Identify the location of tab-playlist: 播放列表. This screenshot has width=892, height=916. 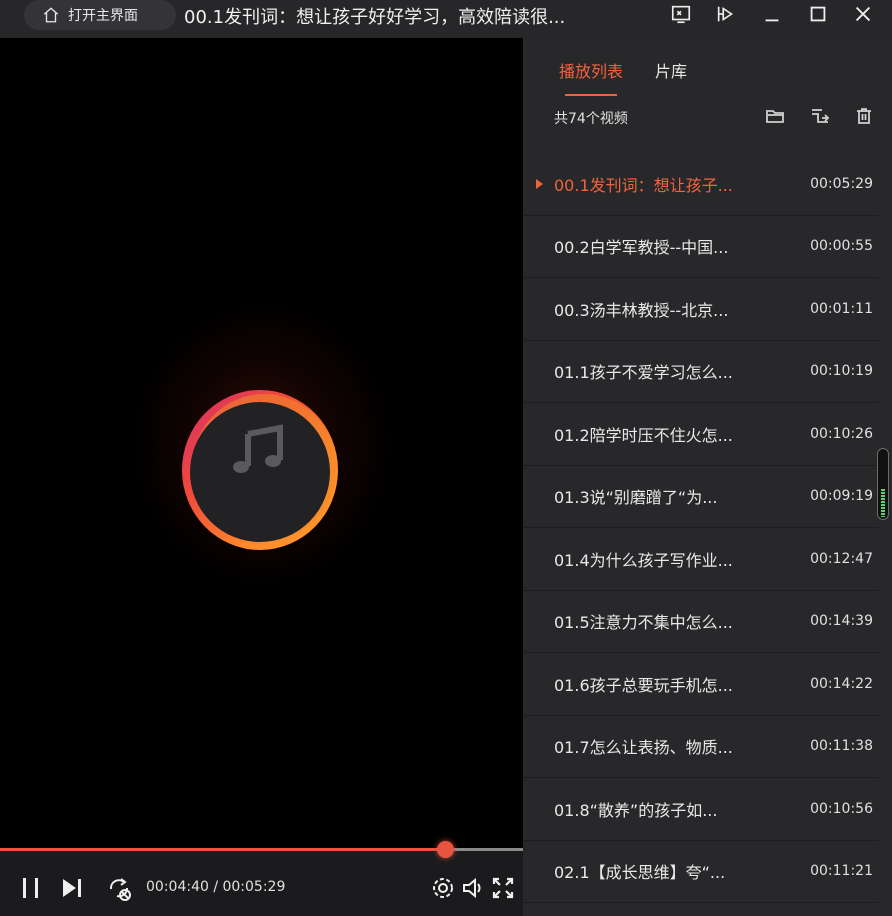
(591, 77).